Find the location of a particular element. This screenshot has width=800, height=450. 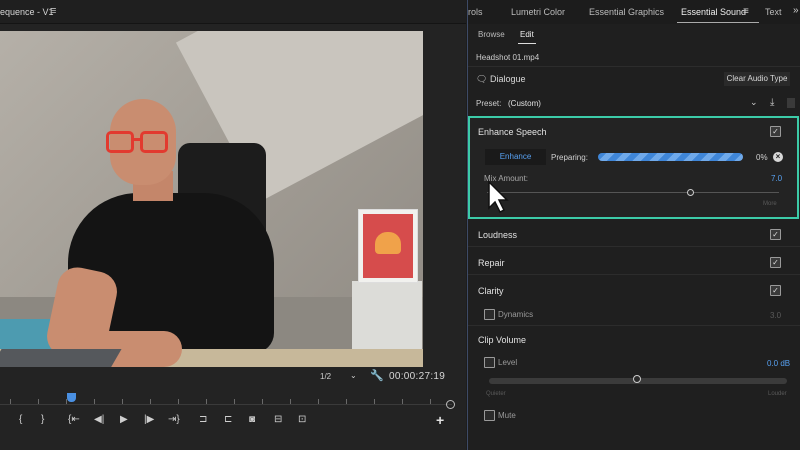

clip-volume-title: Clip Volume is located at coordinates (502, 340).